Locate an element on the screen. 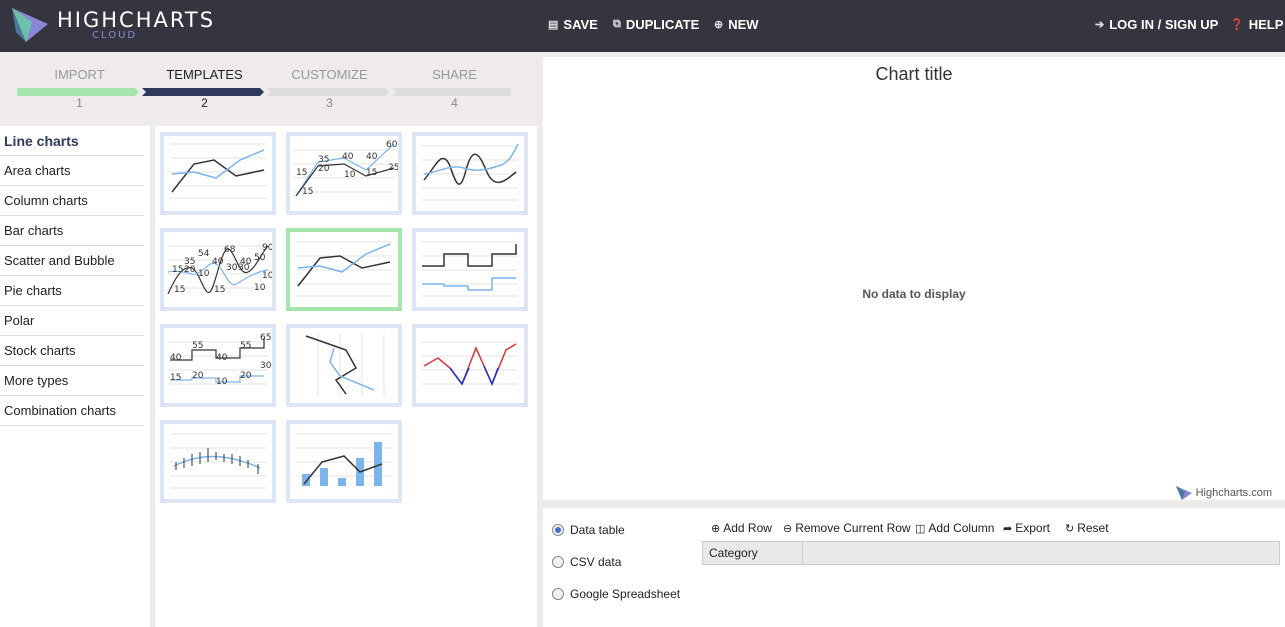 The height and width of the screenshot is (627, 1285). template-inverted-line is located at coordinates (344, 365).